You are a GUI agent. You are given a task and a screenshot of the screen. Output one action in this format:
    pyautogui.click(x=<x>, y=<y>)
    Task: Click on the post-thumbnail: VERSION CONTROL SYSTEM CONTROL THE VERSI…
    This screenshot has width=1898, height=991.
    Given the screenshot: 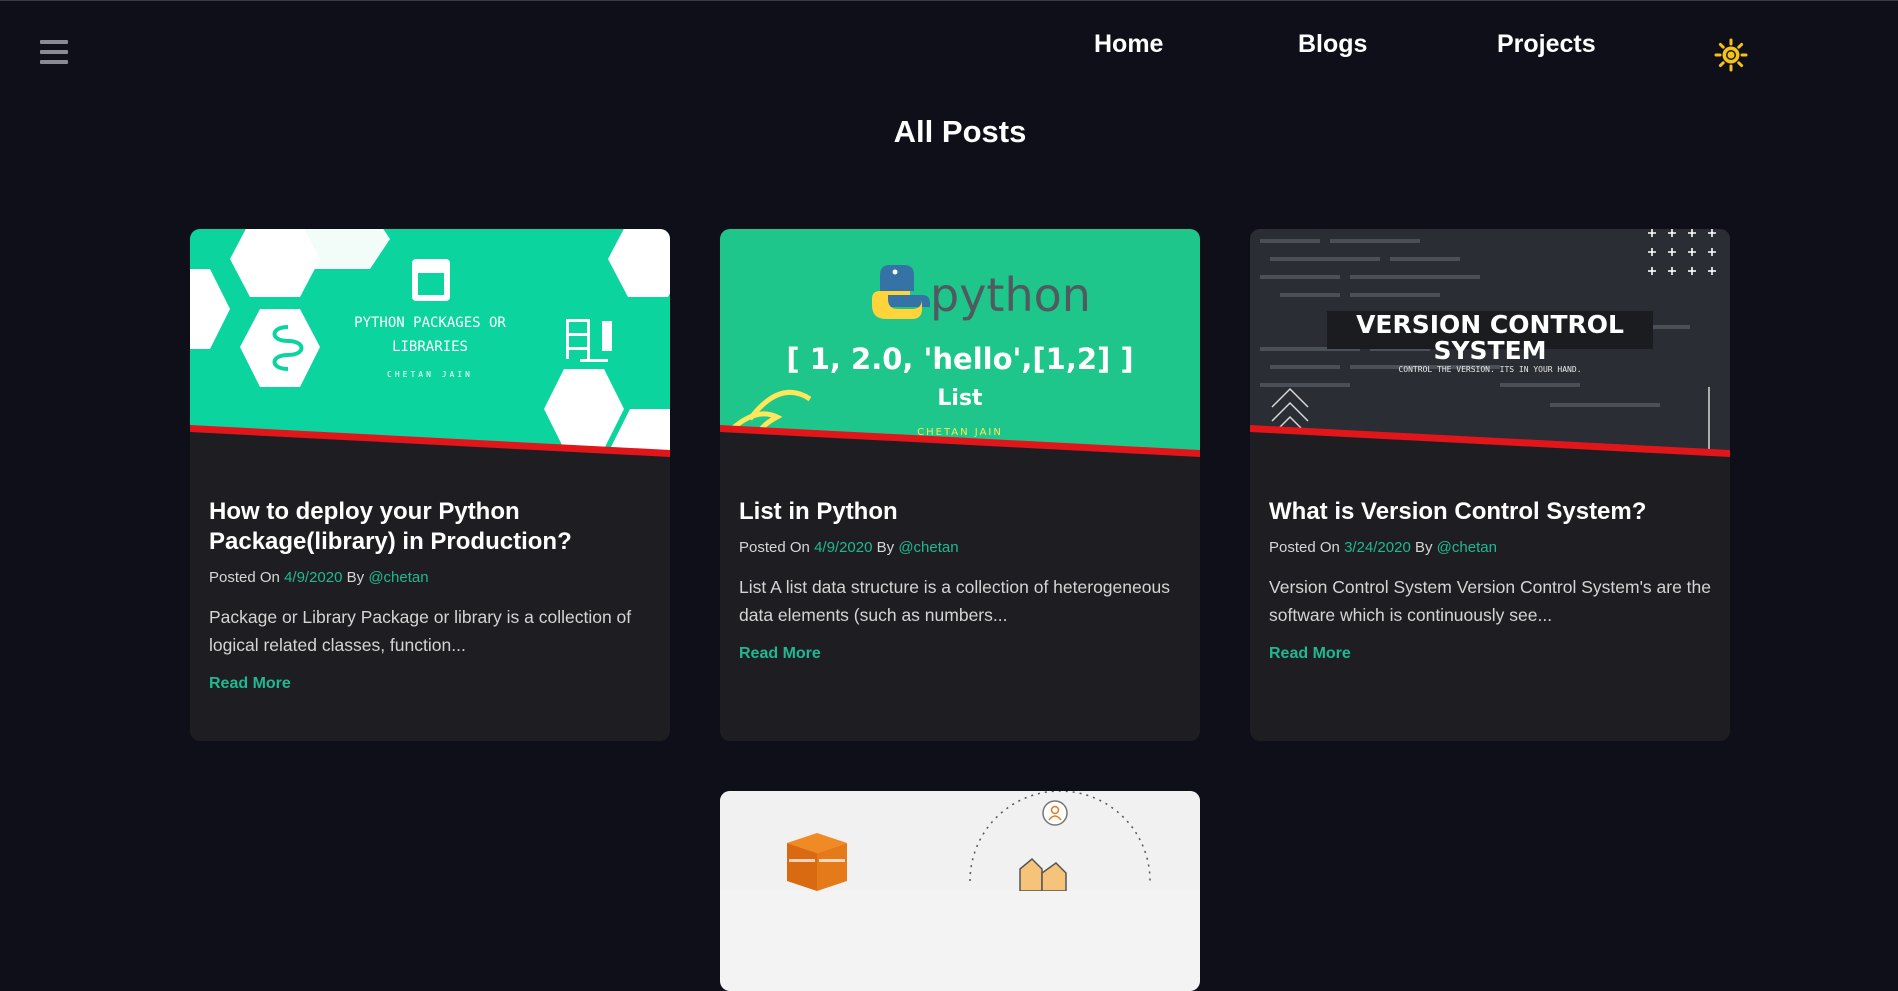 What is the action you would take?
    pyautogui.click(x=1490, y=344)
    